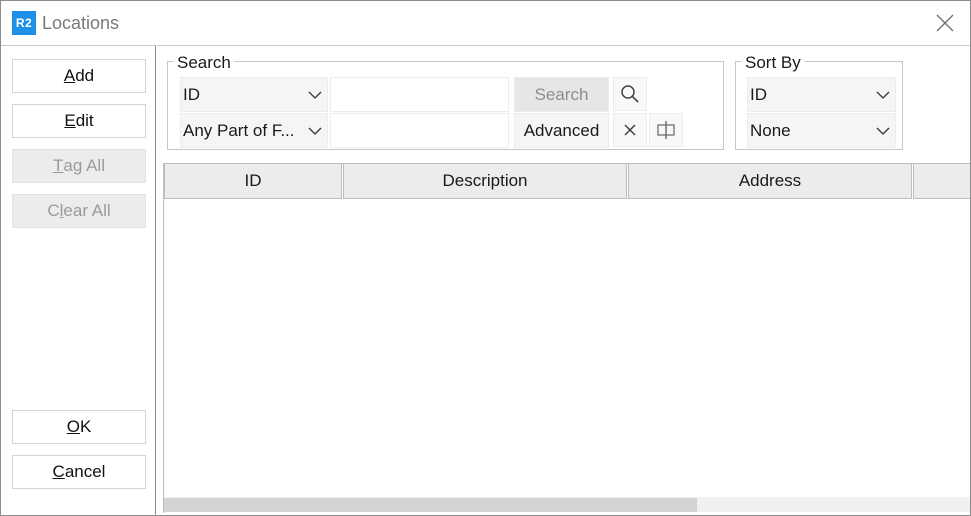 The width and height of the screenshot is (971, 516). What do you see at coordinates (84, 120) in the screenshot?
I see `edit-label-post: dit` at bounding box center [84, 120].